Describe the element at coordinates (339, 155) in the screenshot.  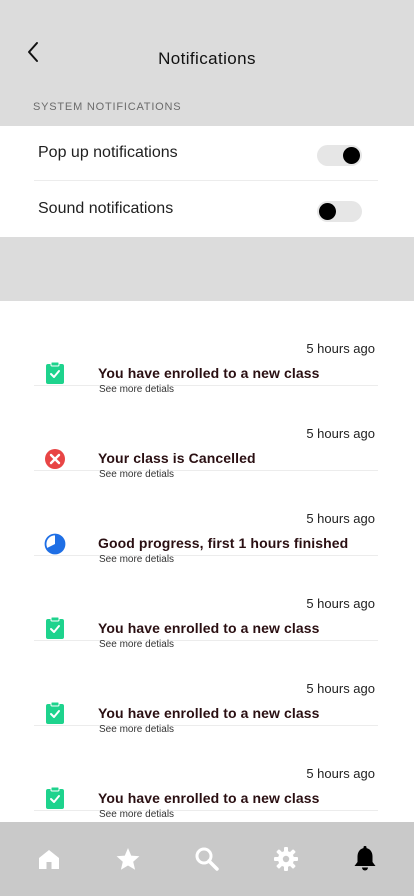
I see `popup-toggle` at that location.